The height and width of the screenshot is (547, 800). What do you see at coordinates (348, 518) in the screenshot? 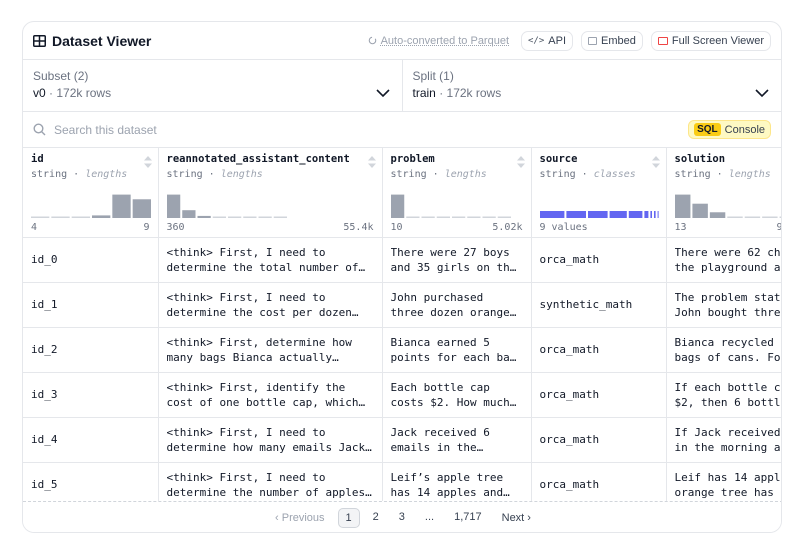
I see `page-button: 1` at bounding box center [348, 518].